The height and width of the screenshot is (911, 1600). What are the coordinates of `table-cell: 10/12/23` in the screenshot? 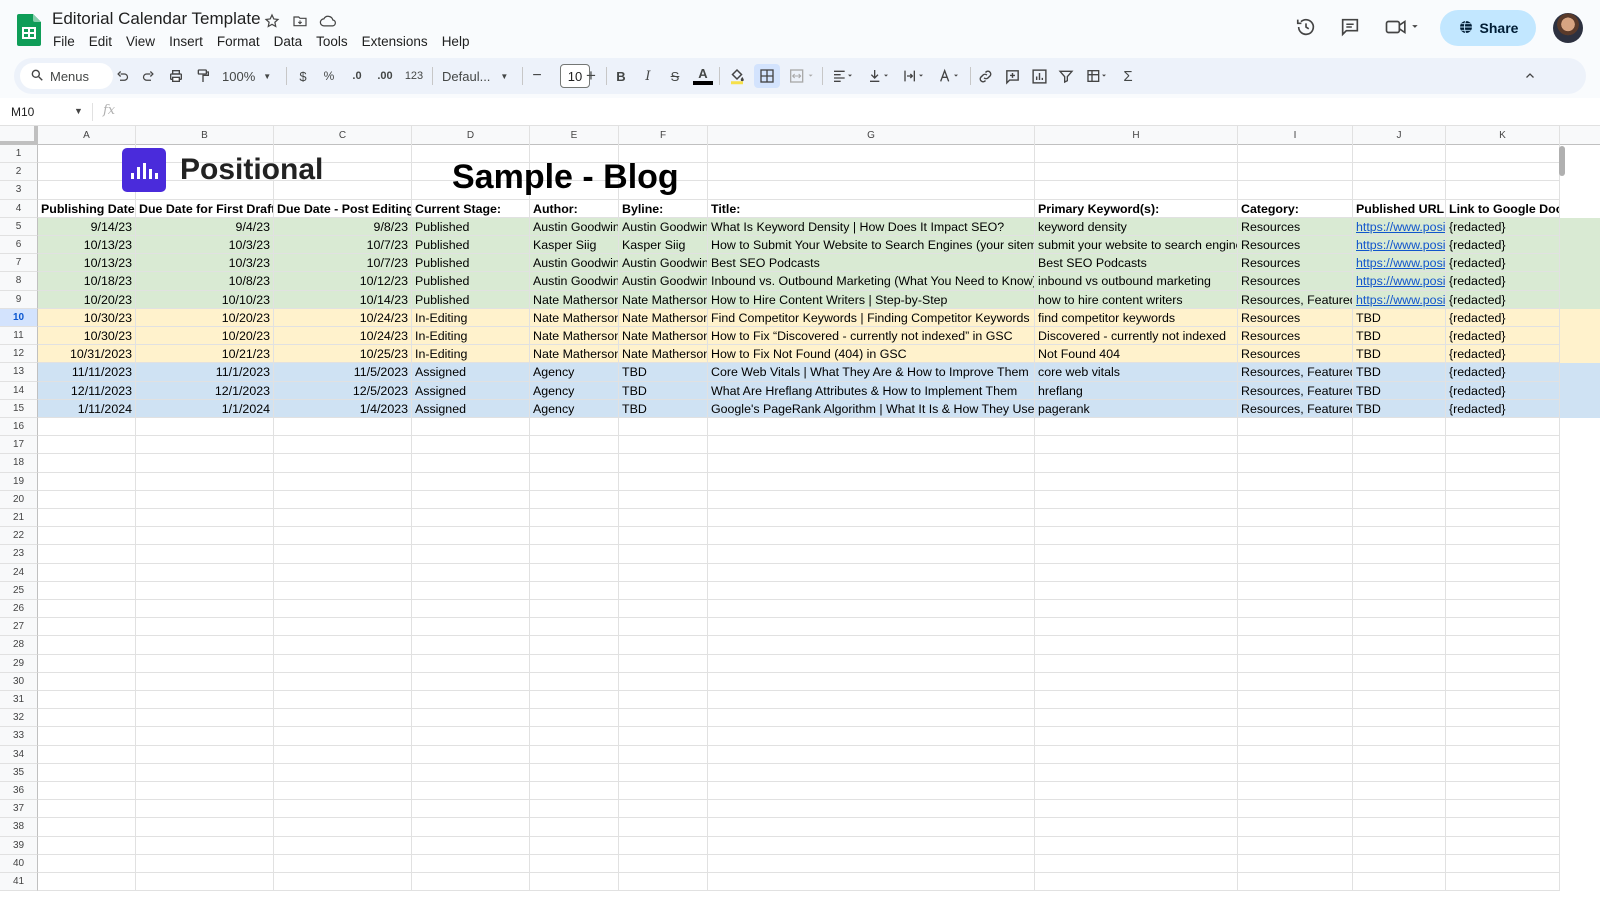 It's located at (343, 281).